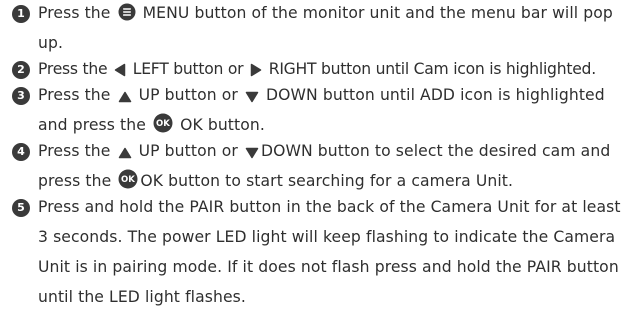 Image resolution: width=624 pixels, height=316 pixels. What do you see at coordinates (21, 70) in the screenshot?
I see `step-number-badge: 2` at bounding box center [21, 70].